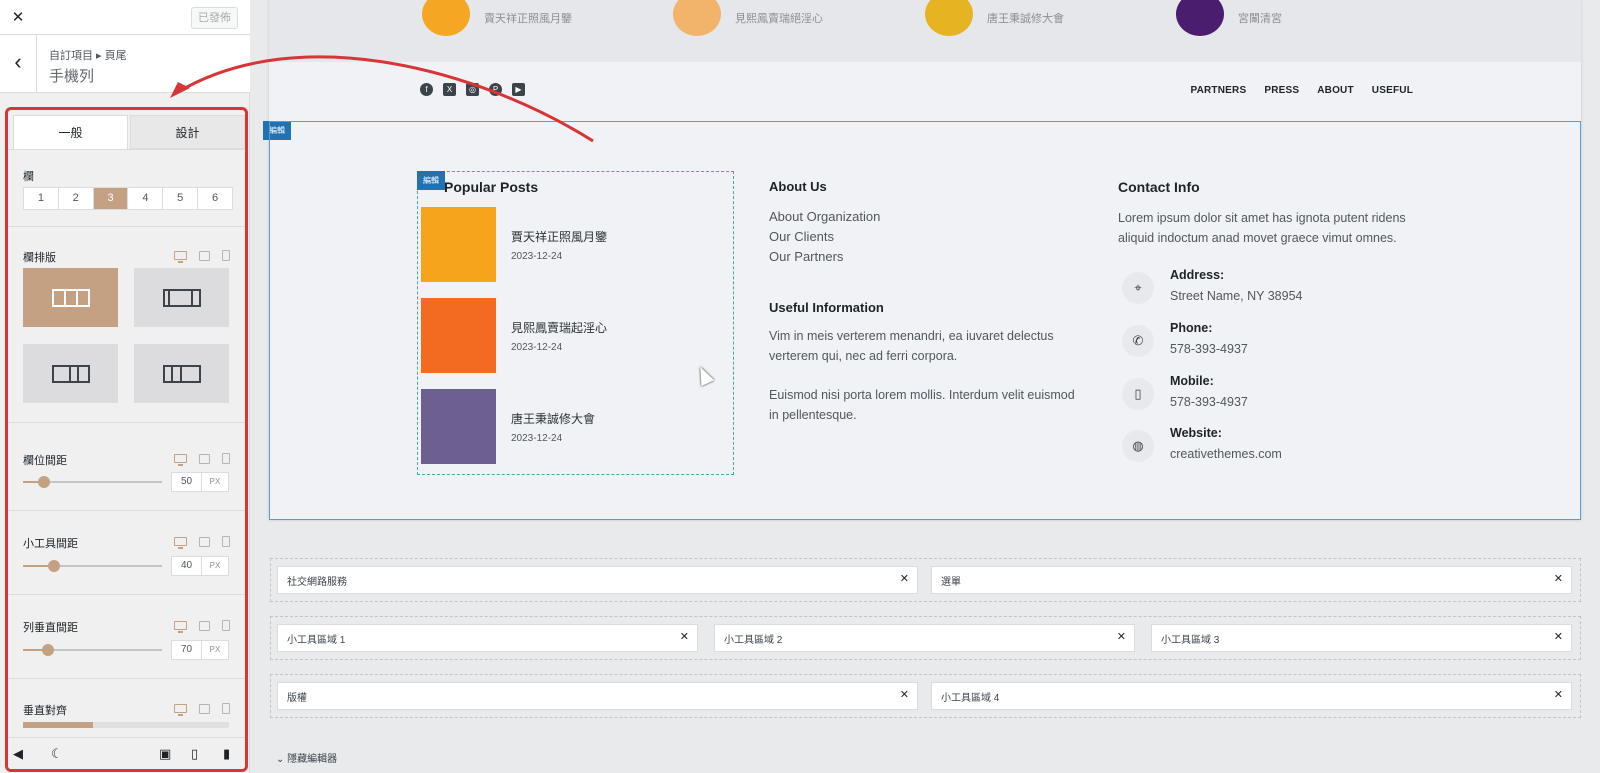 The width and height of the screenshot is (1600, 773). I want to click on column-gap-slider, so click(92, 482).